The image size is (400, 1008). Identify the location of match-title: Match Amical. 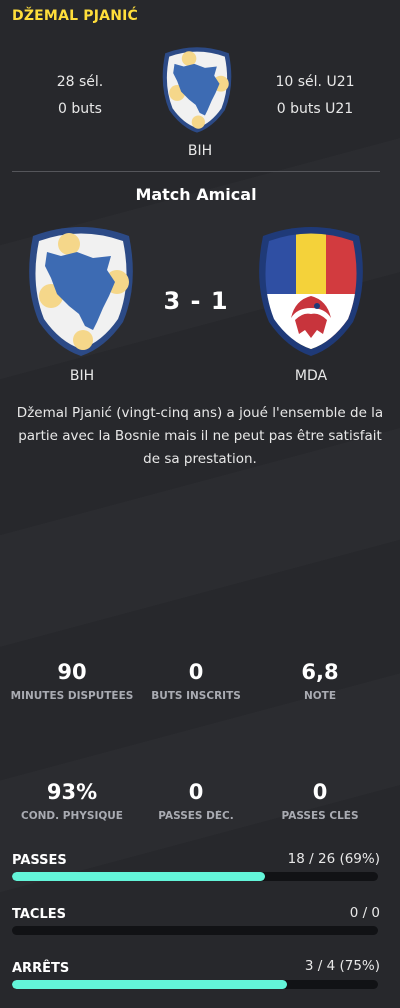
(196, 194).